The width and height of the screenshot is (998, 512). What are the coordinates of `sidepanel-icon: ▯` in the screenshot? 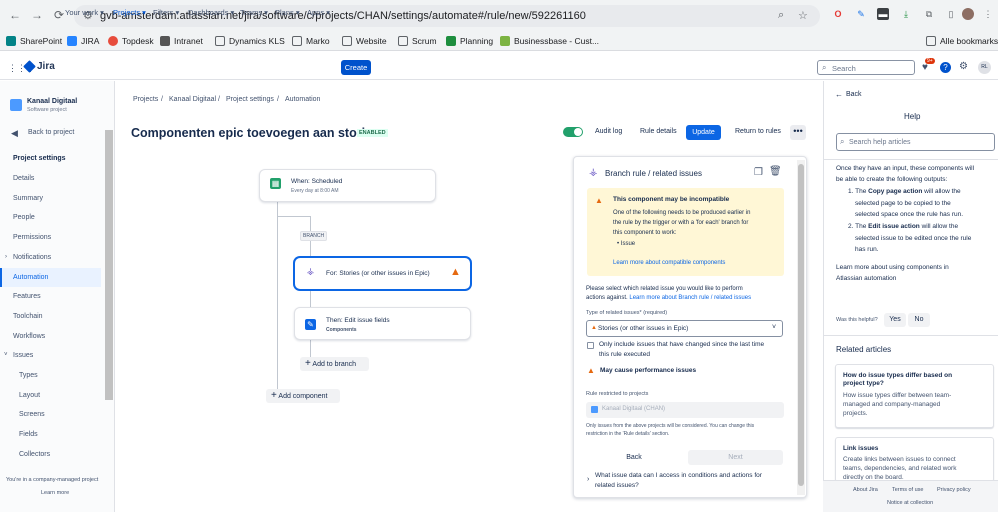 It's located at (951, 14).